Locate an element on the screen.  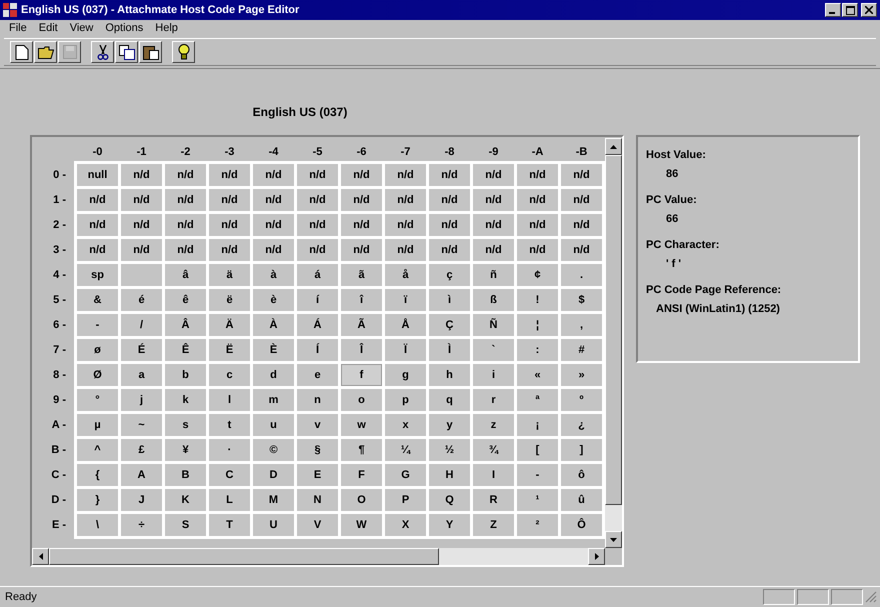
maximize-button is located at coordinates (850, 10).